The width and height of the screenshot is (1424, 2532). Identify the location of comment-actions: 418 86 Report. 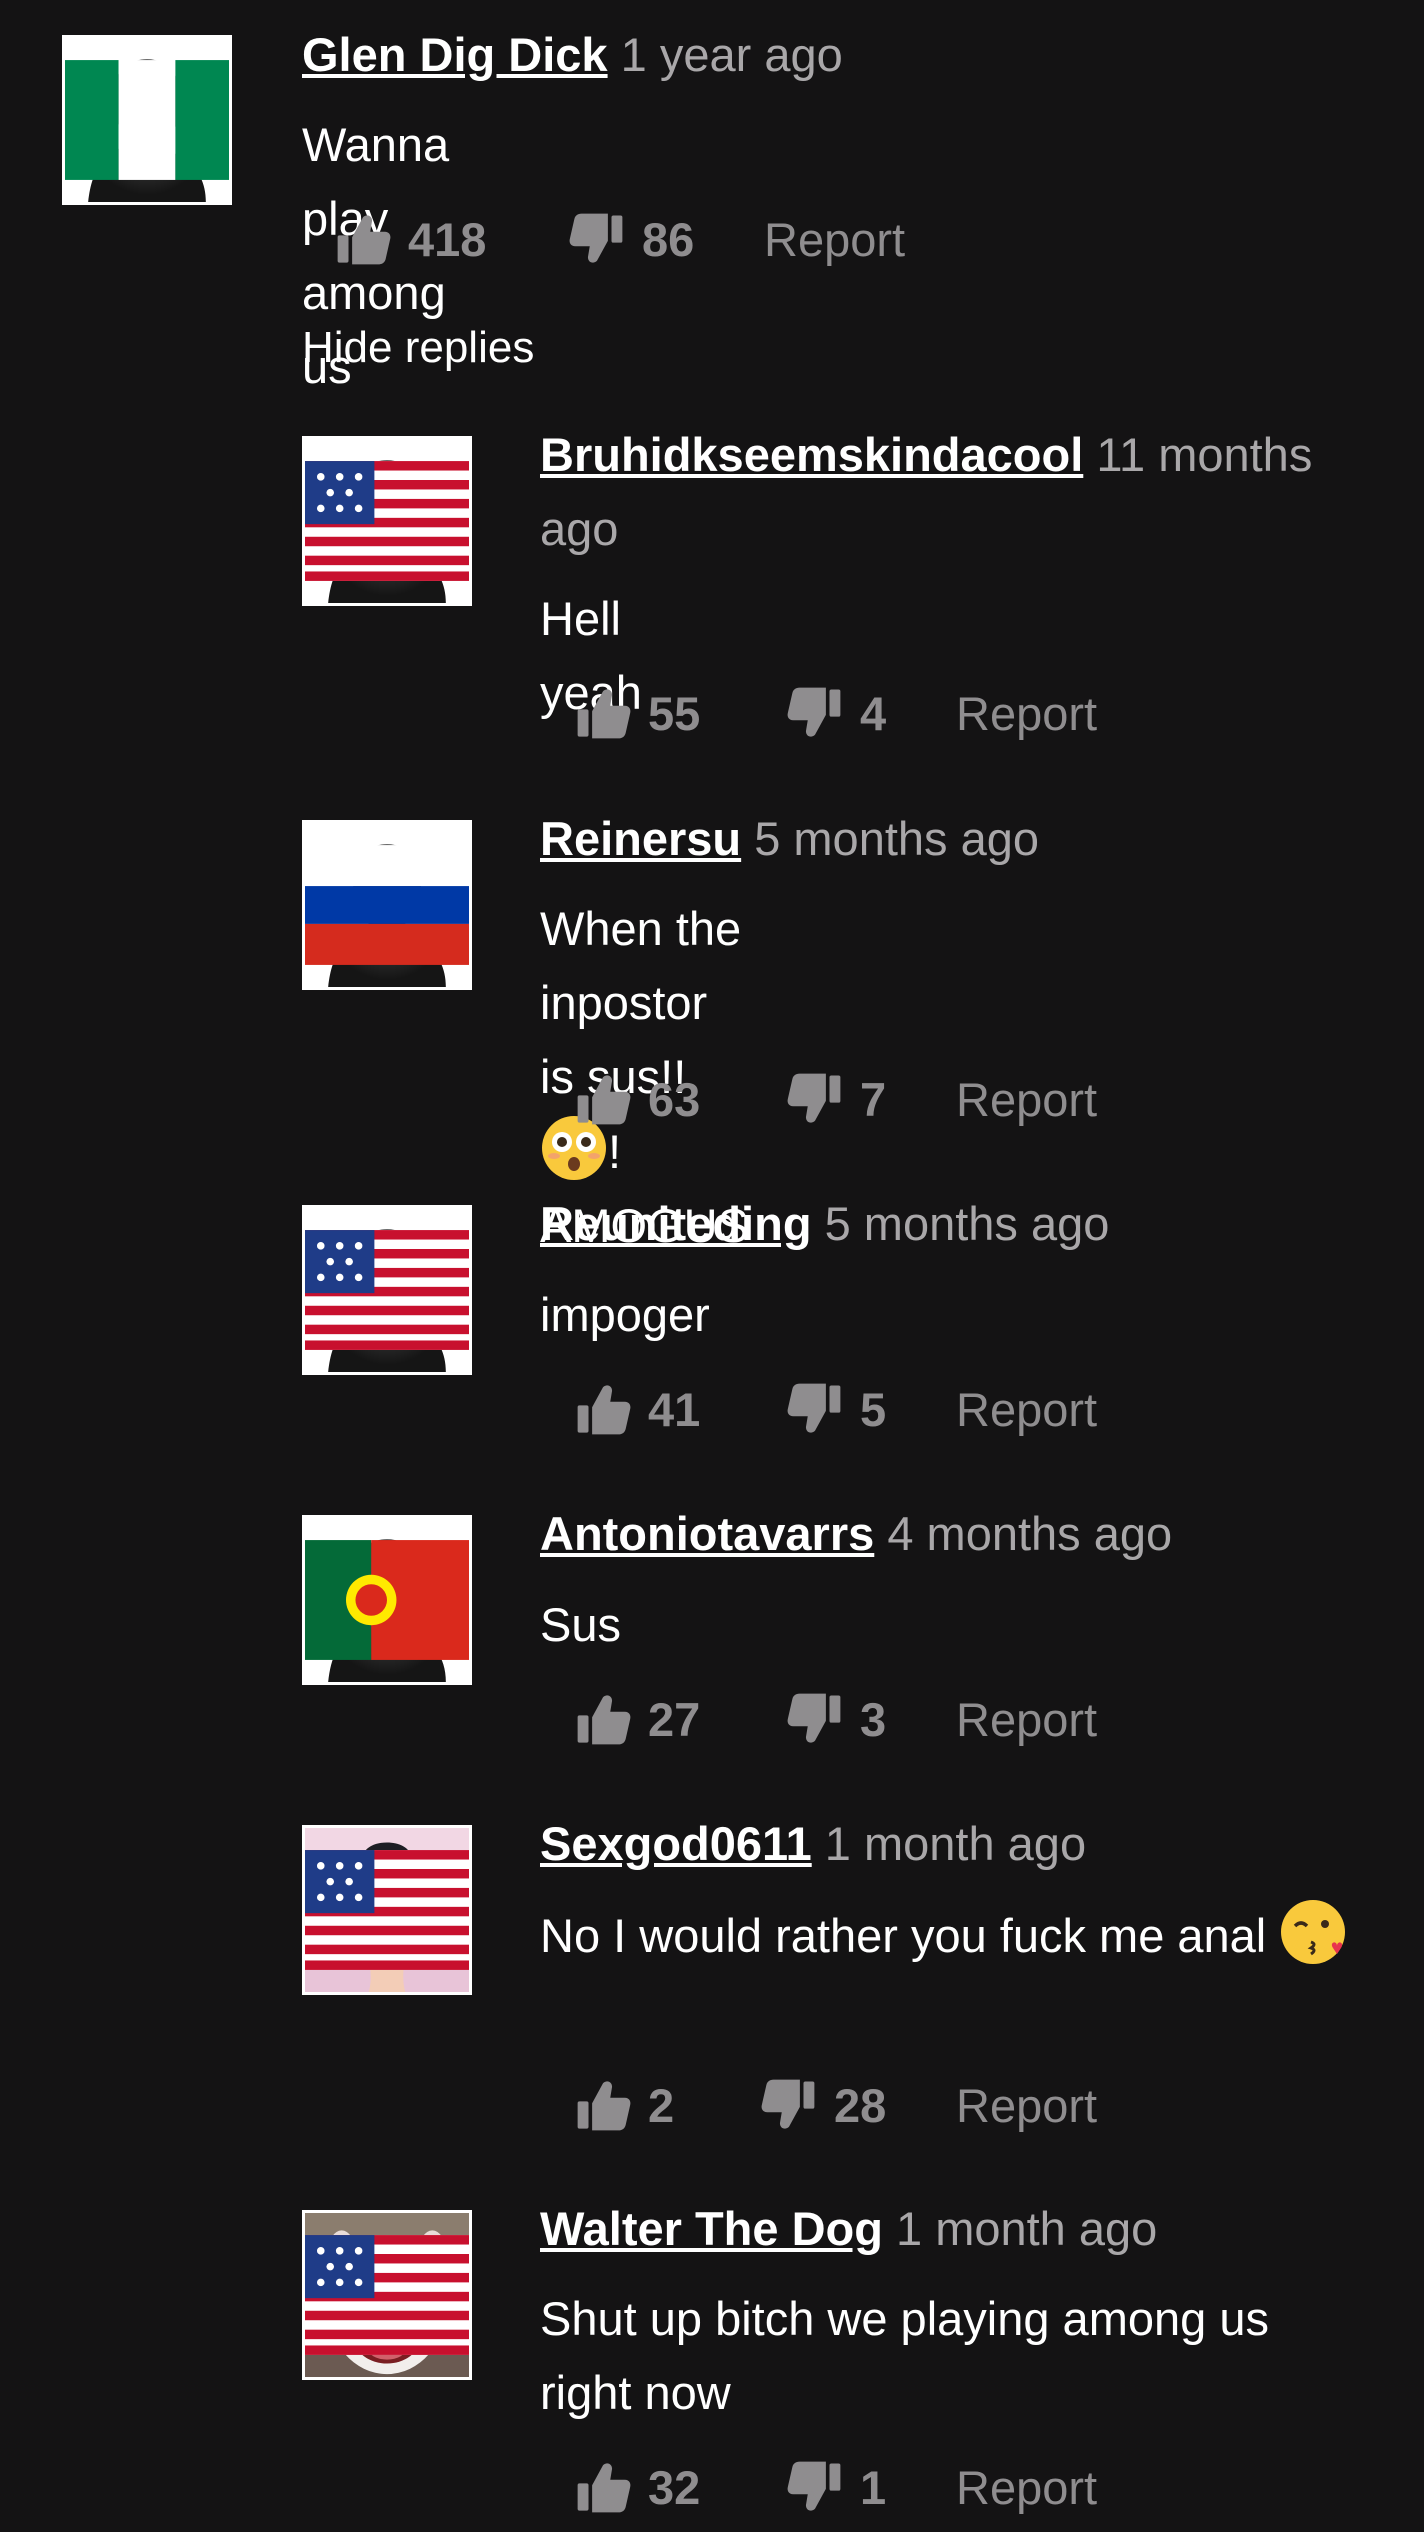
(619, 239).